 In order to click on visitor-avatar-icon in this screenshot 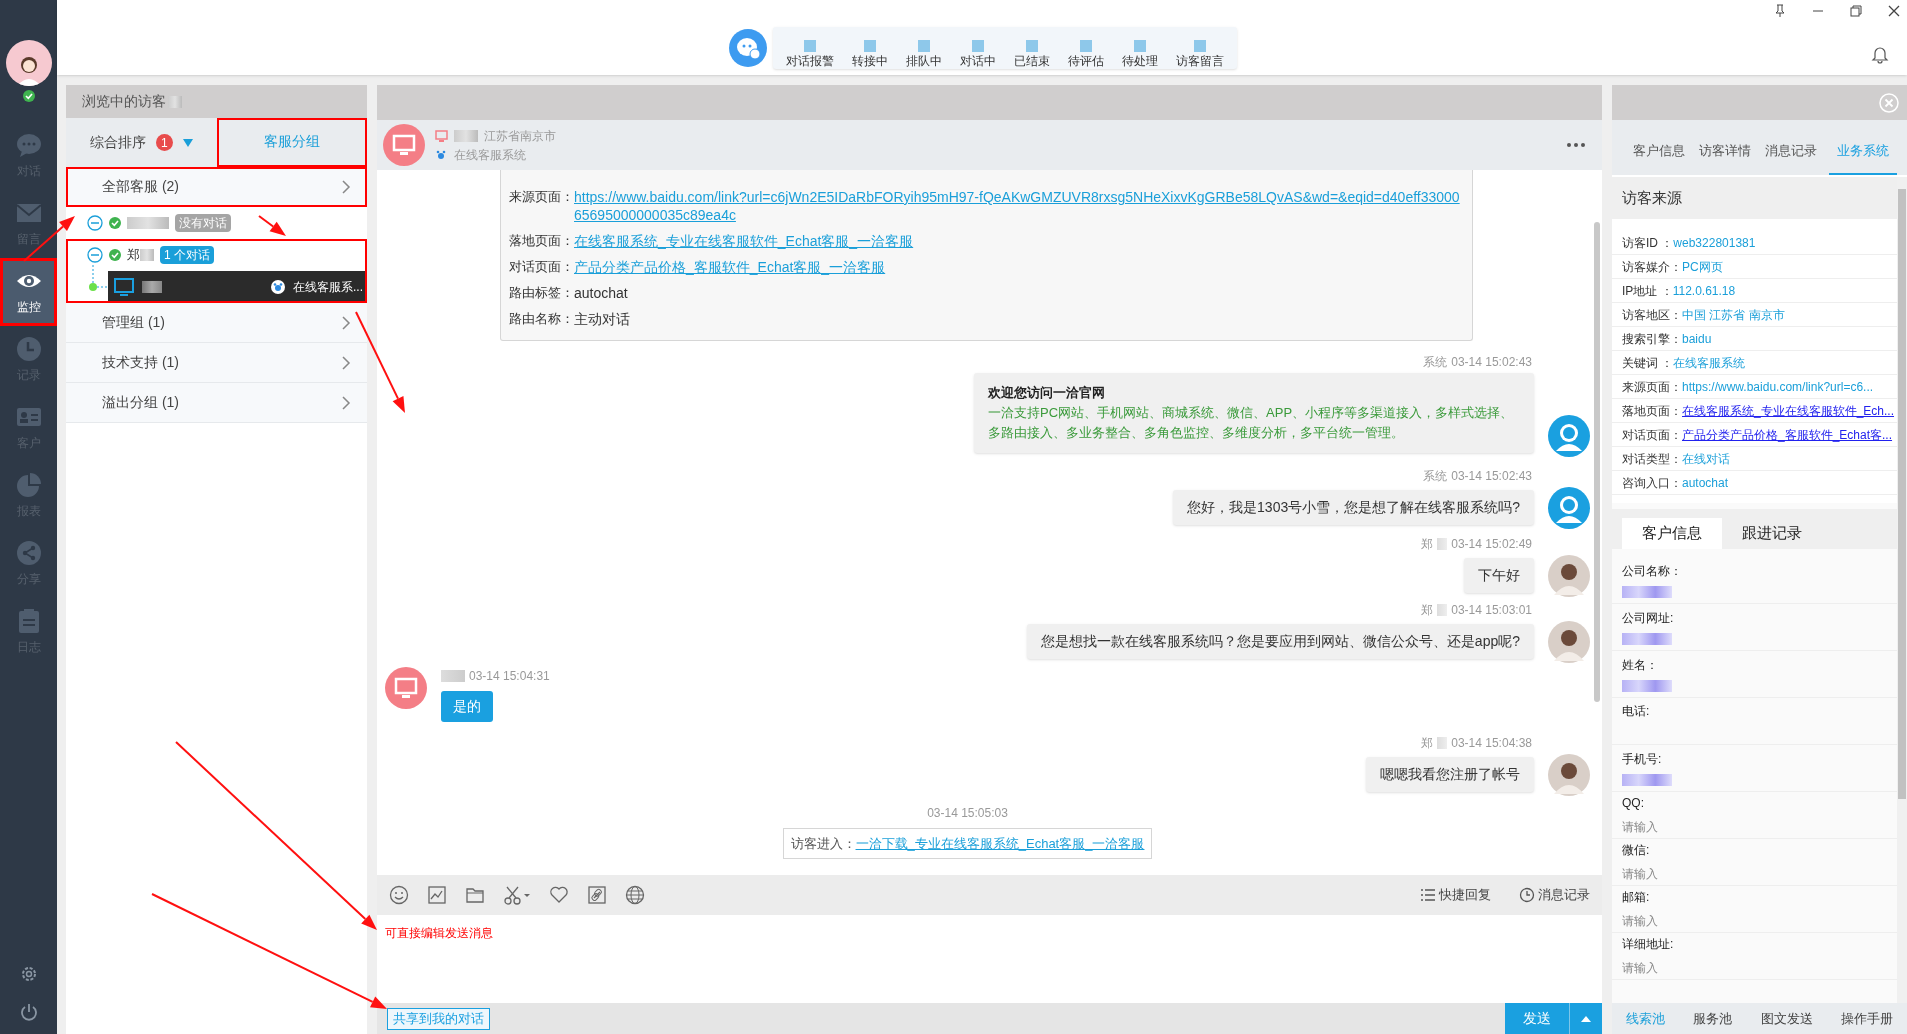, I will do `click(404, 145)`.